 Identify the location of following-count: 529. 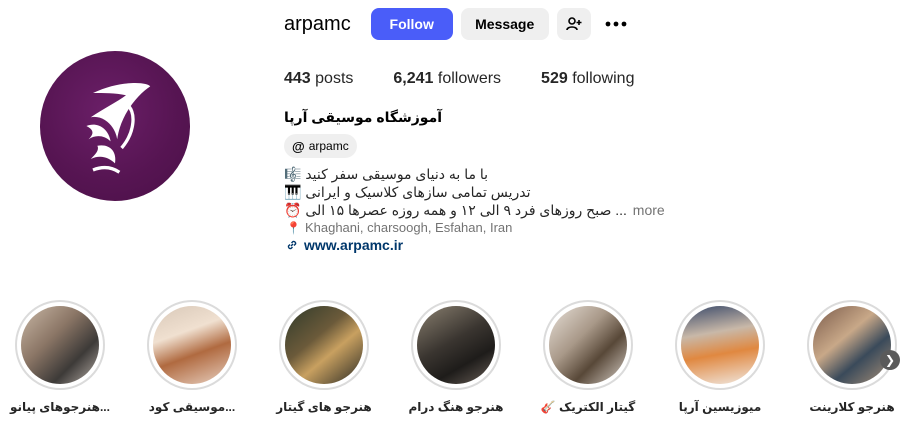
(554, 78).